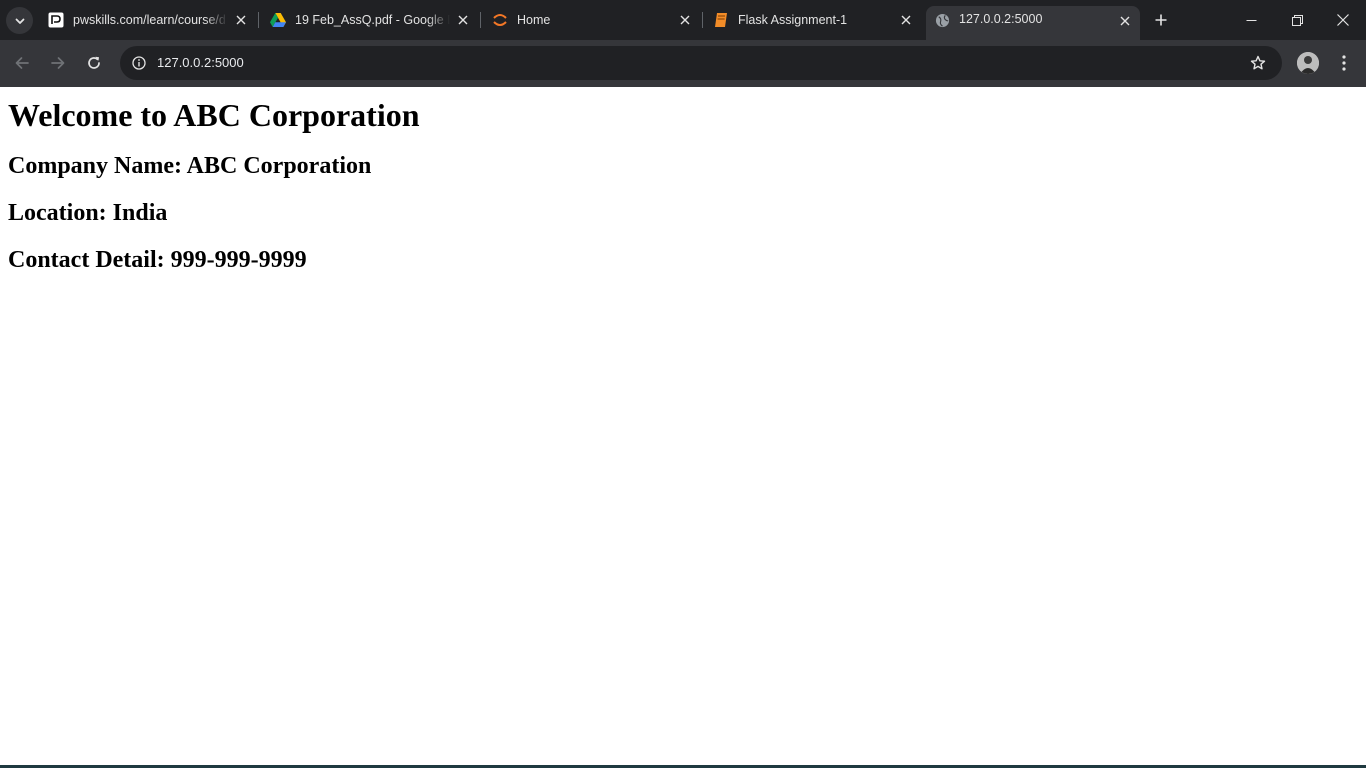 Image resolution: width=1366 pixels, height=768 pixels. I want to click on bookmark-button, so click(1258, 63).